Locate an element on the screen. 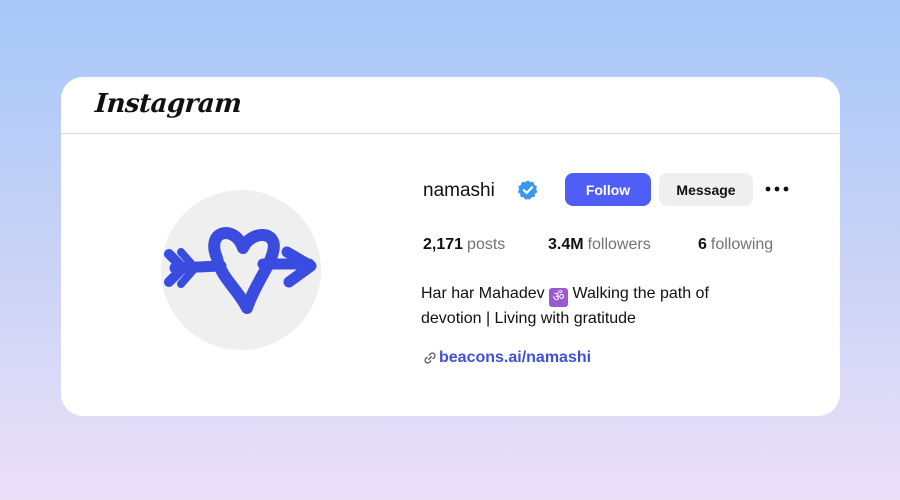 The image size is (900, 500). following-count: 6 is located at coordinates (702, 244).